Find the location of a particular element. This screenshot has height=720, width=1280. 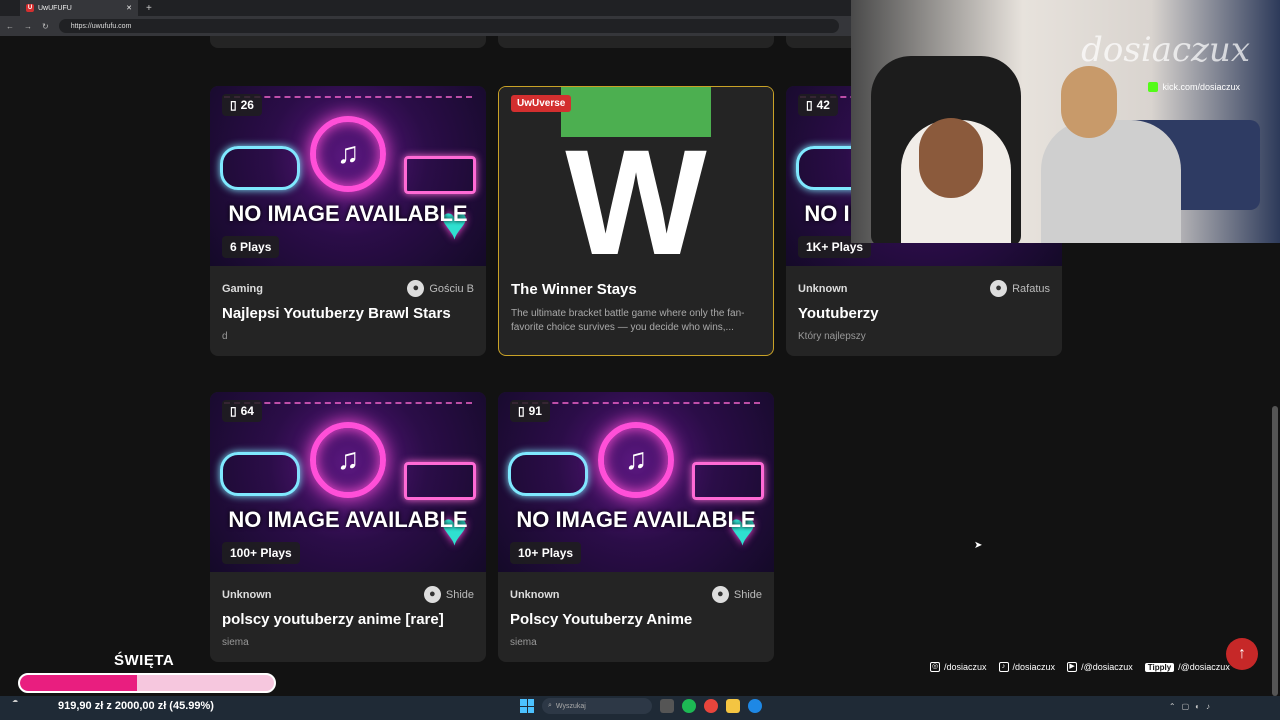

goal-progress-fill is located at coordinates (78, 683).